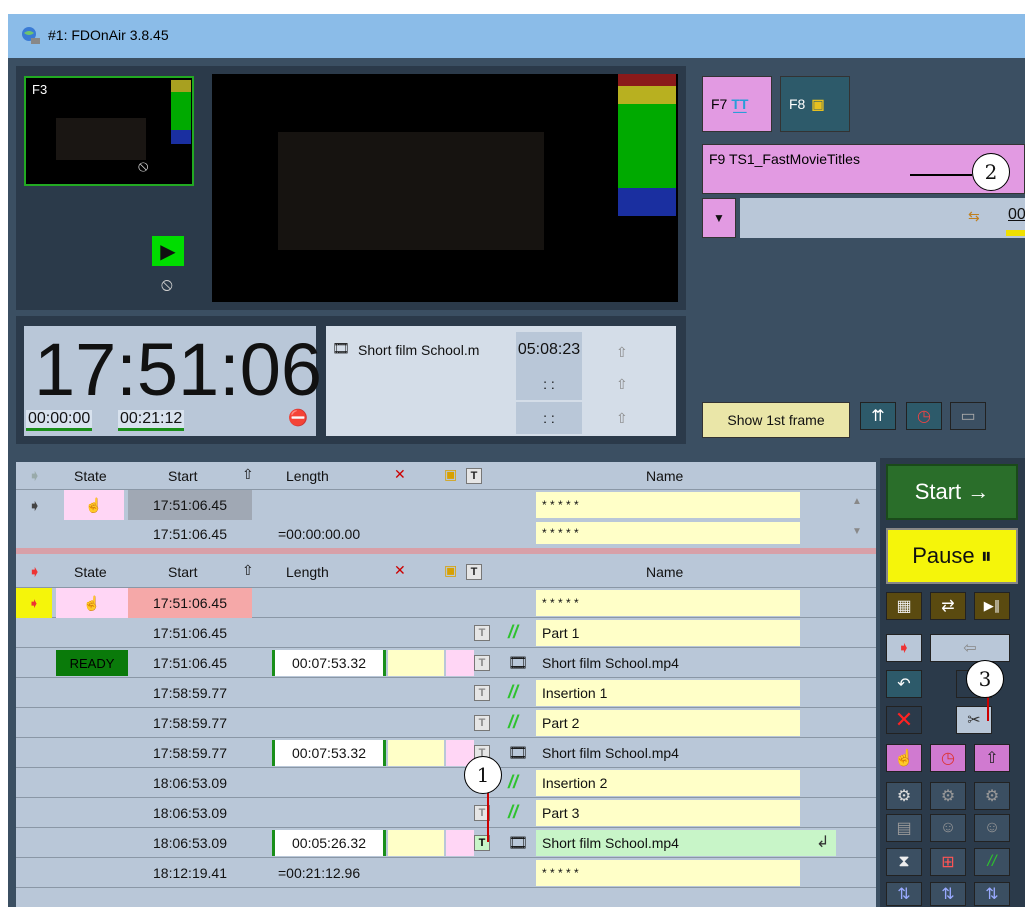  I want to click on enter-icon: ↲, so click(822, 842).